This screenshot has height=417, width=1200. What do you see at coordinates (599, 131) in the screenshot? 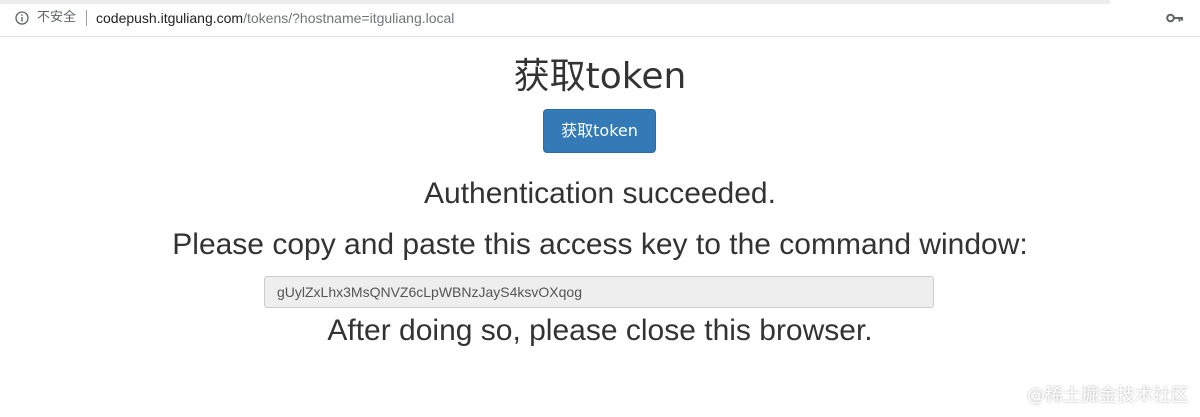
I see `get-token-button: 获取token` at bounding box center [599, 131].